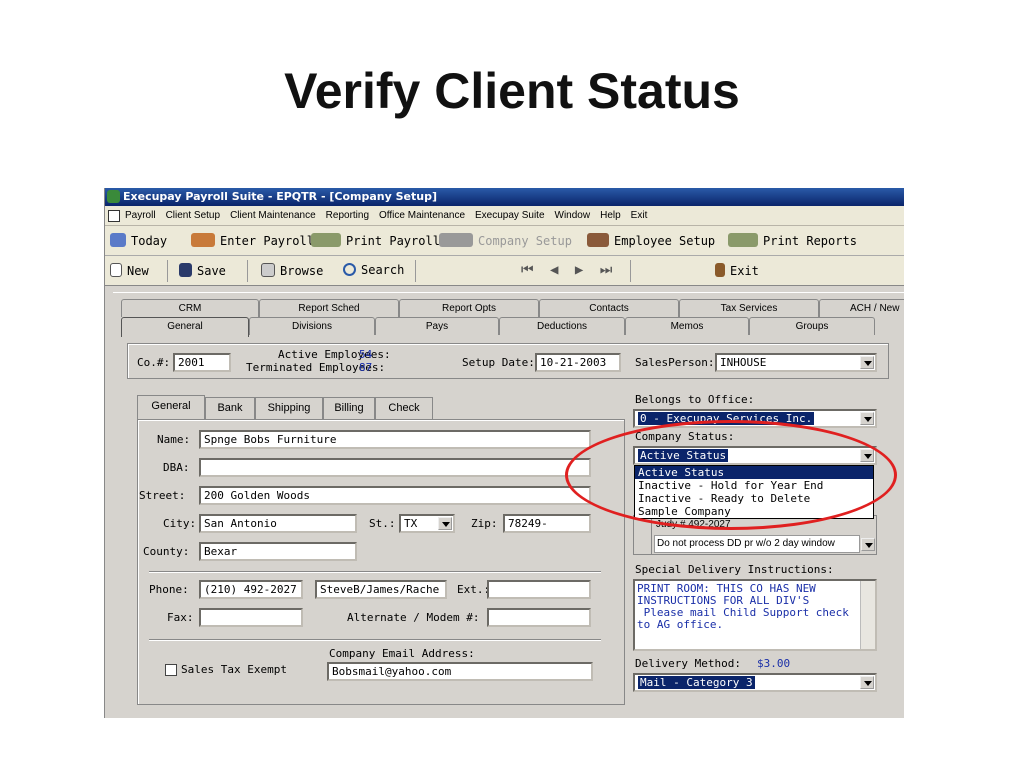 The width and height of the screenshot is (1024, 768). What do you see at coordinates (289, 408) in the screenshot?
I see `subtab-shipping: Shipping` at bounding box center [289, 408].